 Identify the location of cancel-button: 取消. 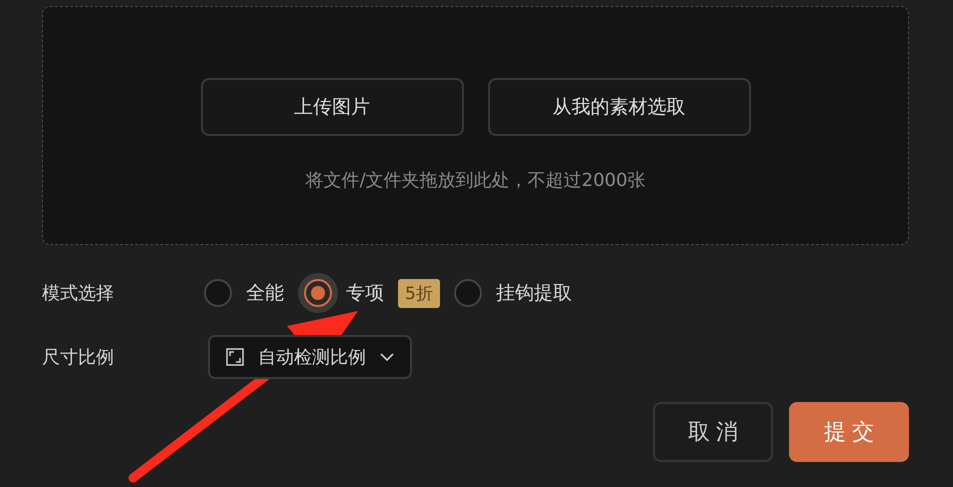
(713, 432).